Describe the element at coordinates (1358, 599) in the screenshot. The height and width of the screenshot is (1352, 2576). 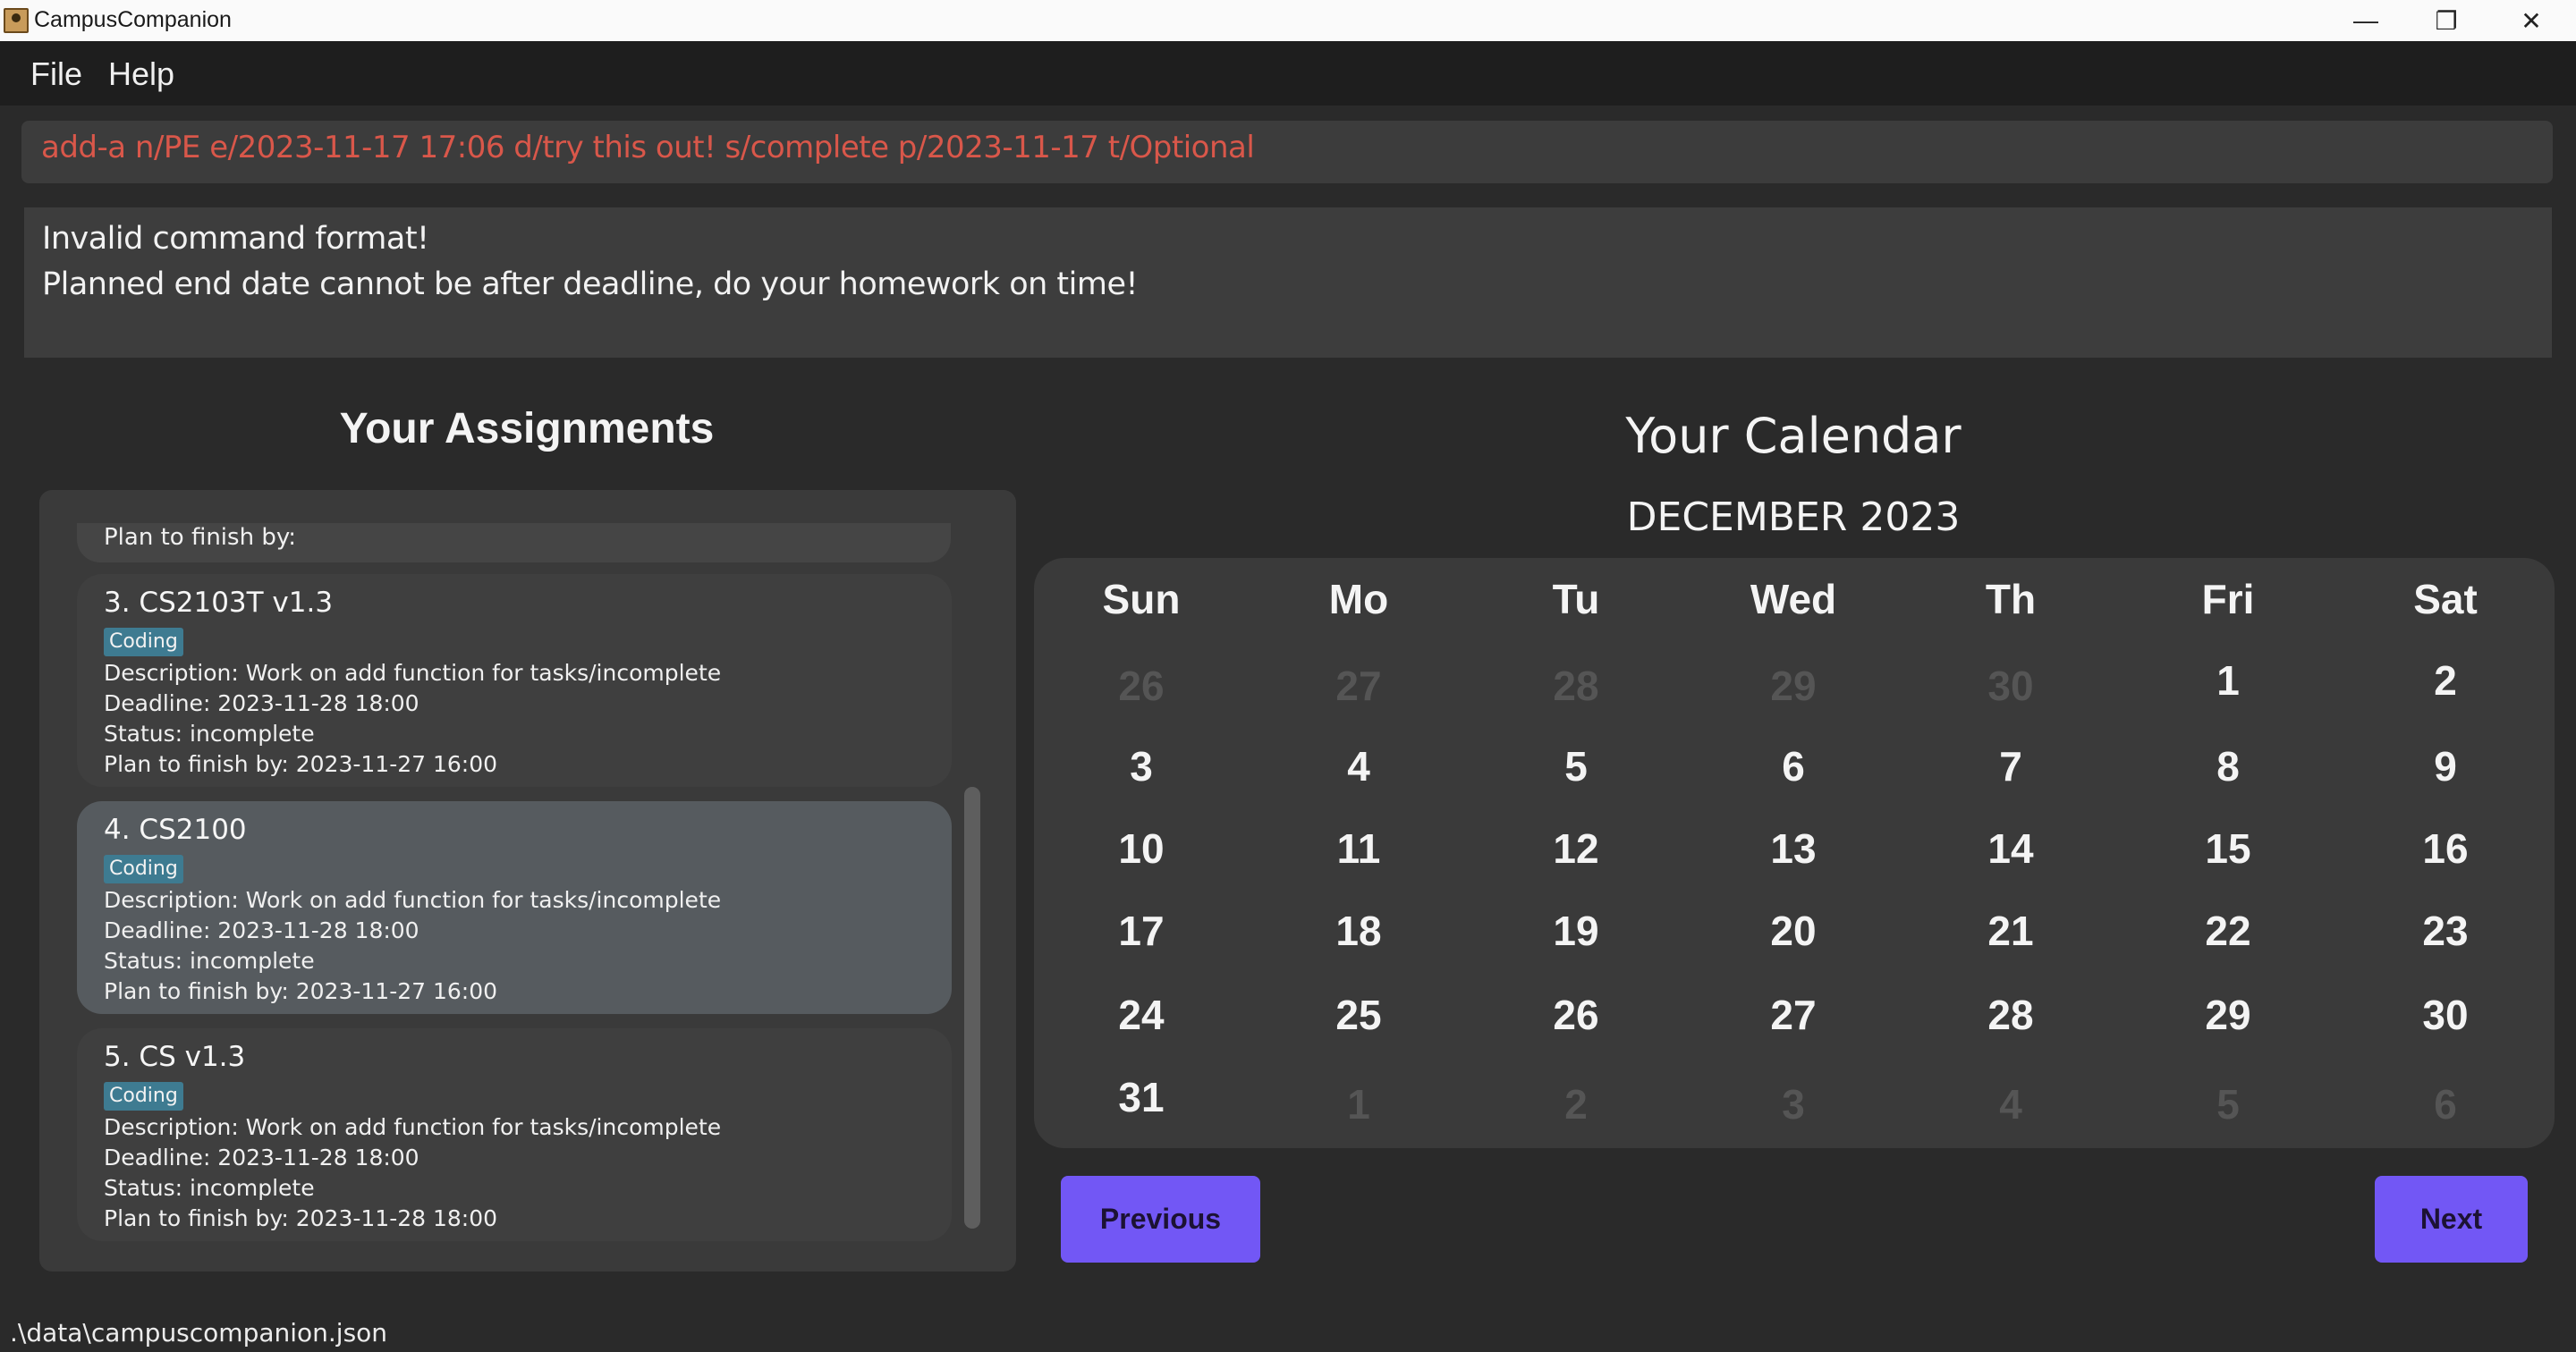
I see `calendar-day-name: Mo` at that location.